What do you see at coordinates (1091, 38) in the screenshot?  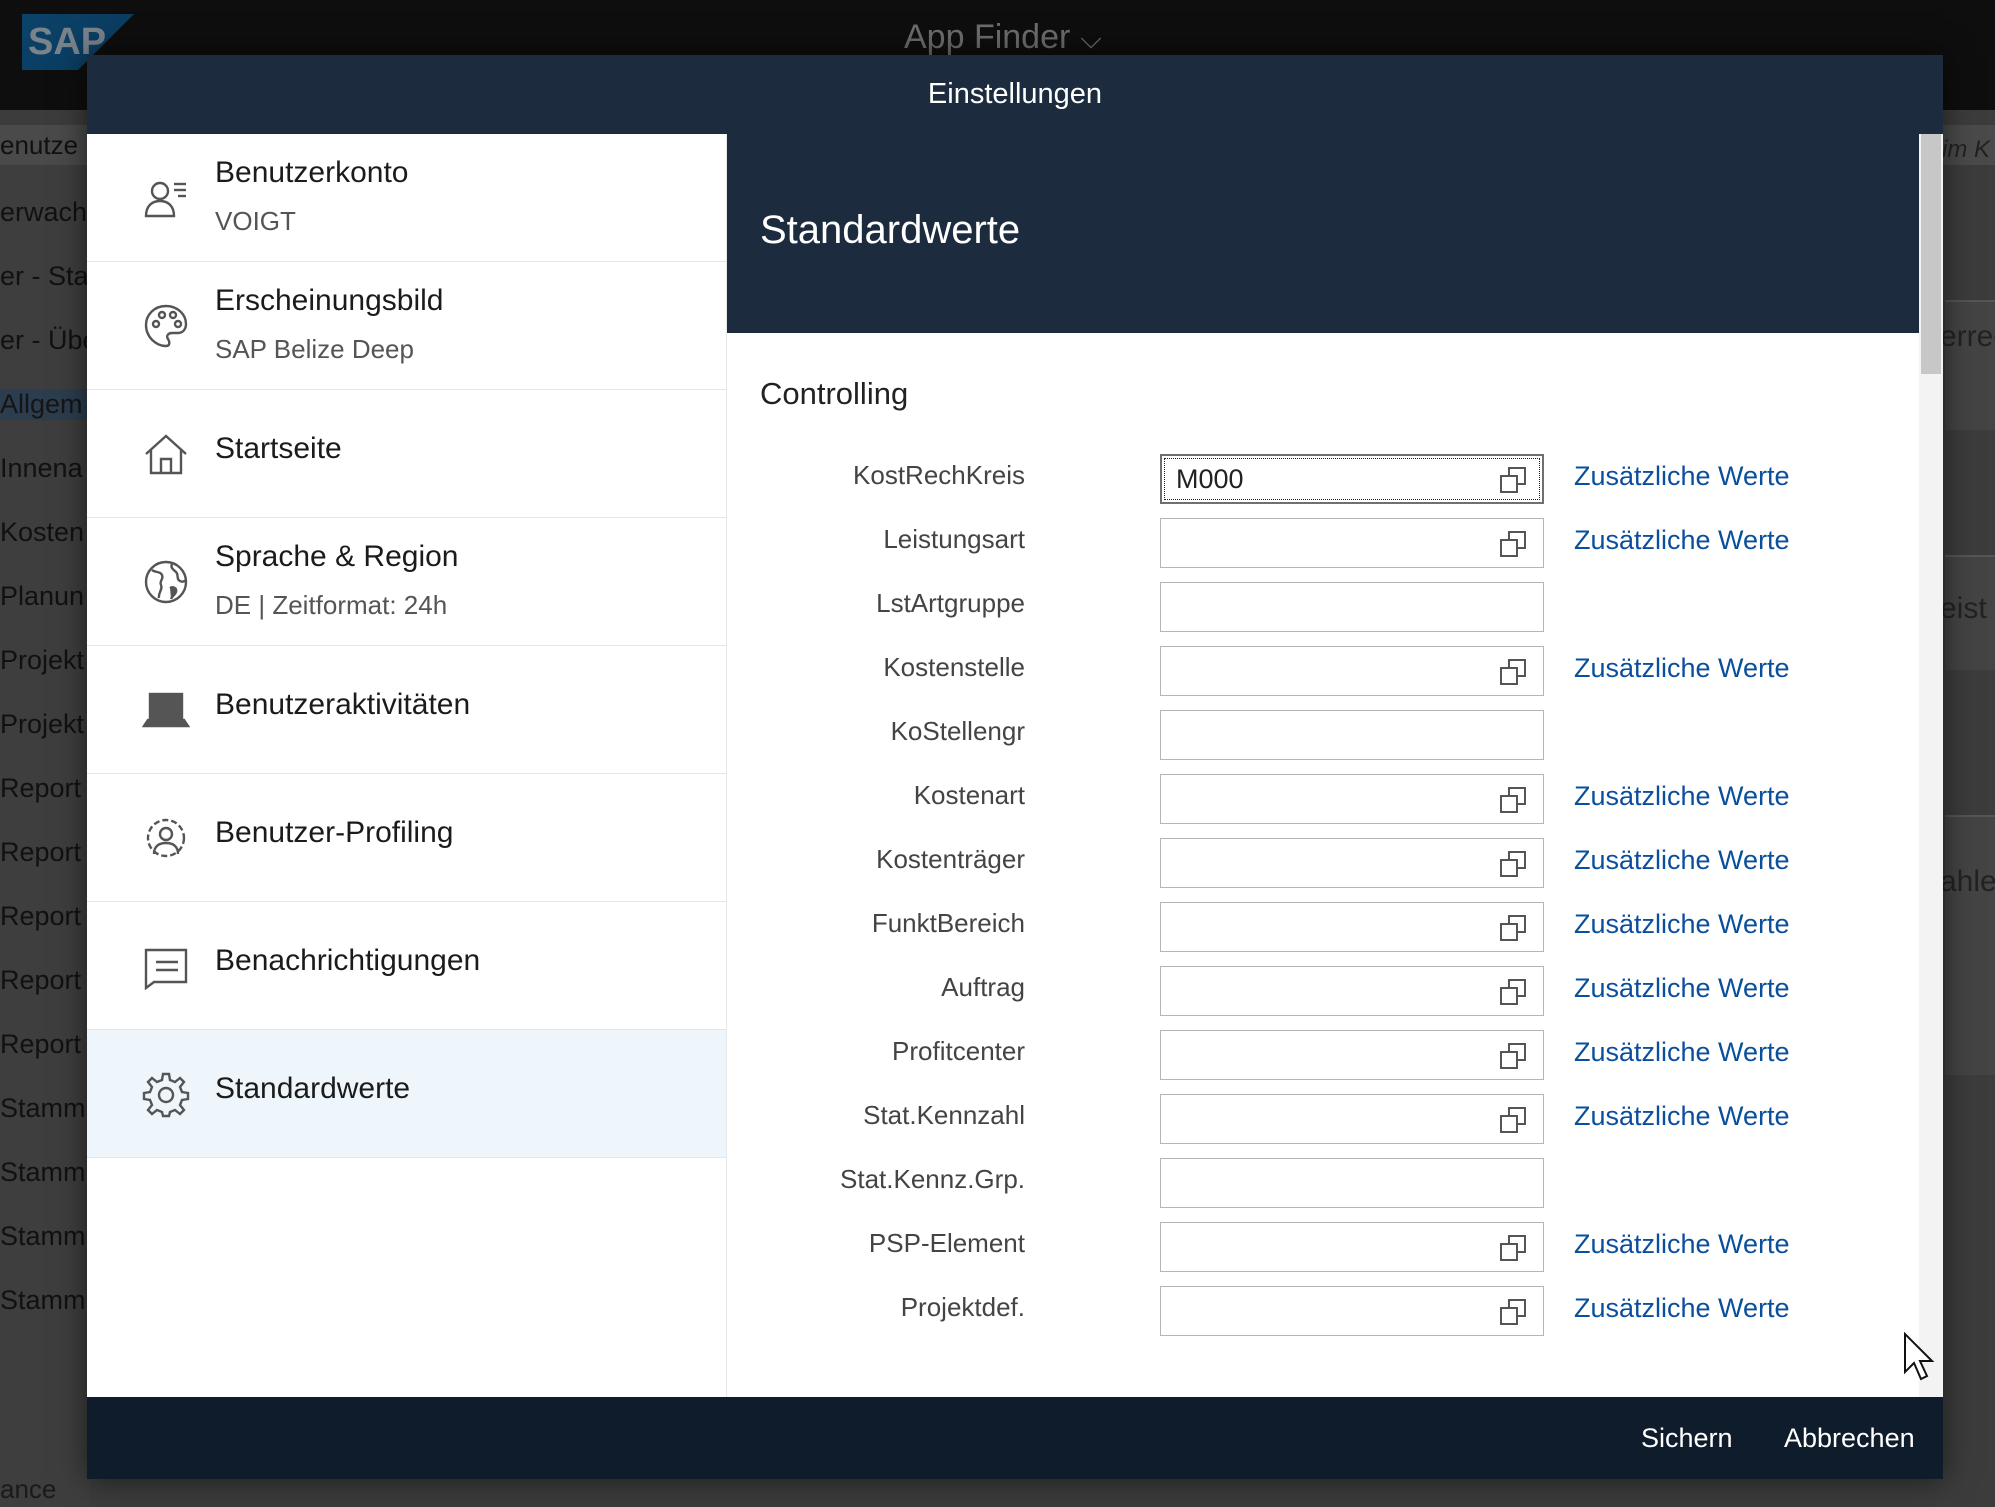 I see `chevron-down-icon: ⌵` at bounding box center [1091, 38].